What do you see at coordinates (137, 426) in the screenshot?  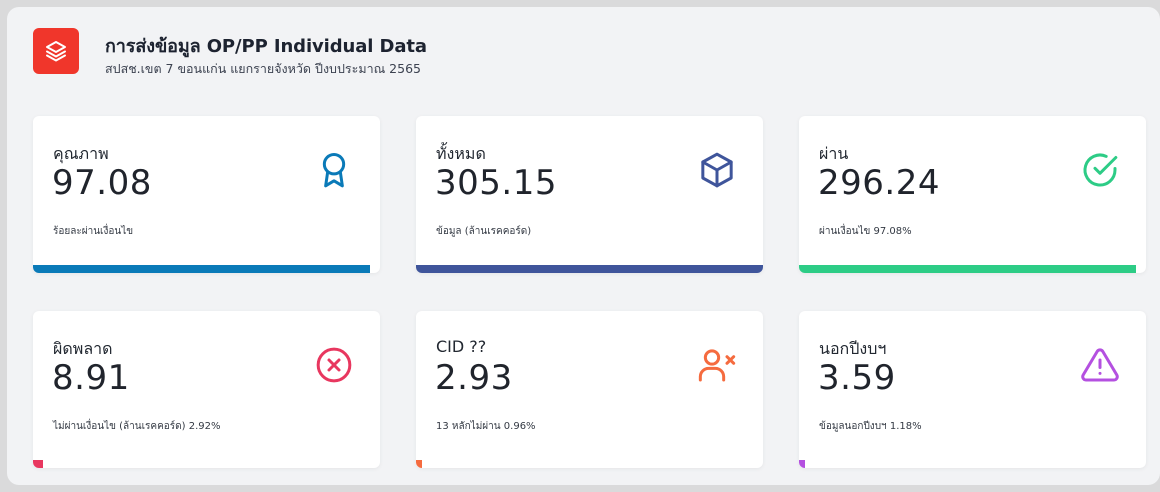 I see `stat-note: ไม่ผ่านเงื่อนไข (ล้านเรคคอร์ด) 2.92%` at bounding box center [137, 426].